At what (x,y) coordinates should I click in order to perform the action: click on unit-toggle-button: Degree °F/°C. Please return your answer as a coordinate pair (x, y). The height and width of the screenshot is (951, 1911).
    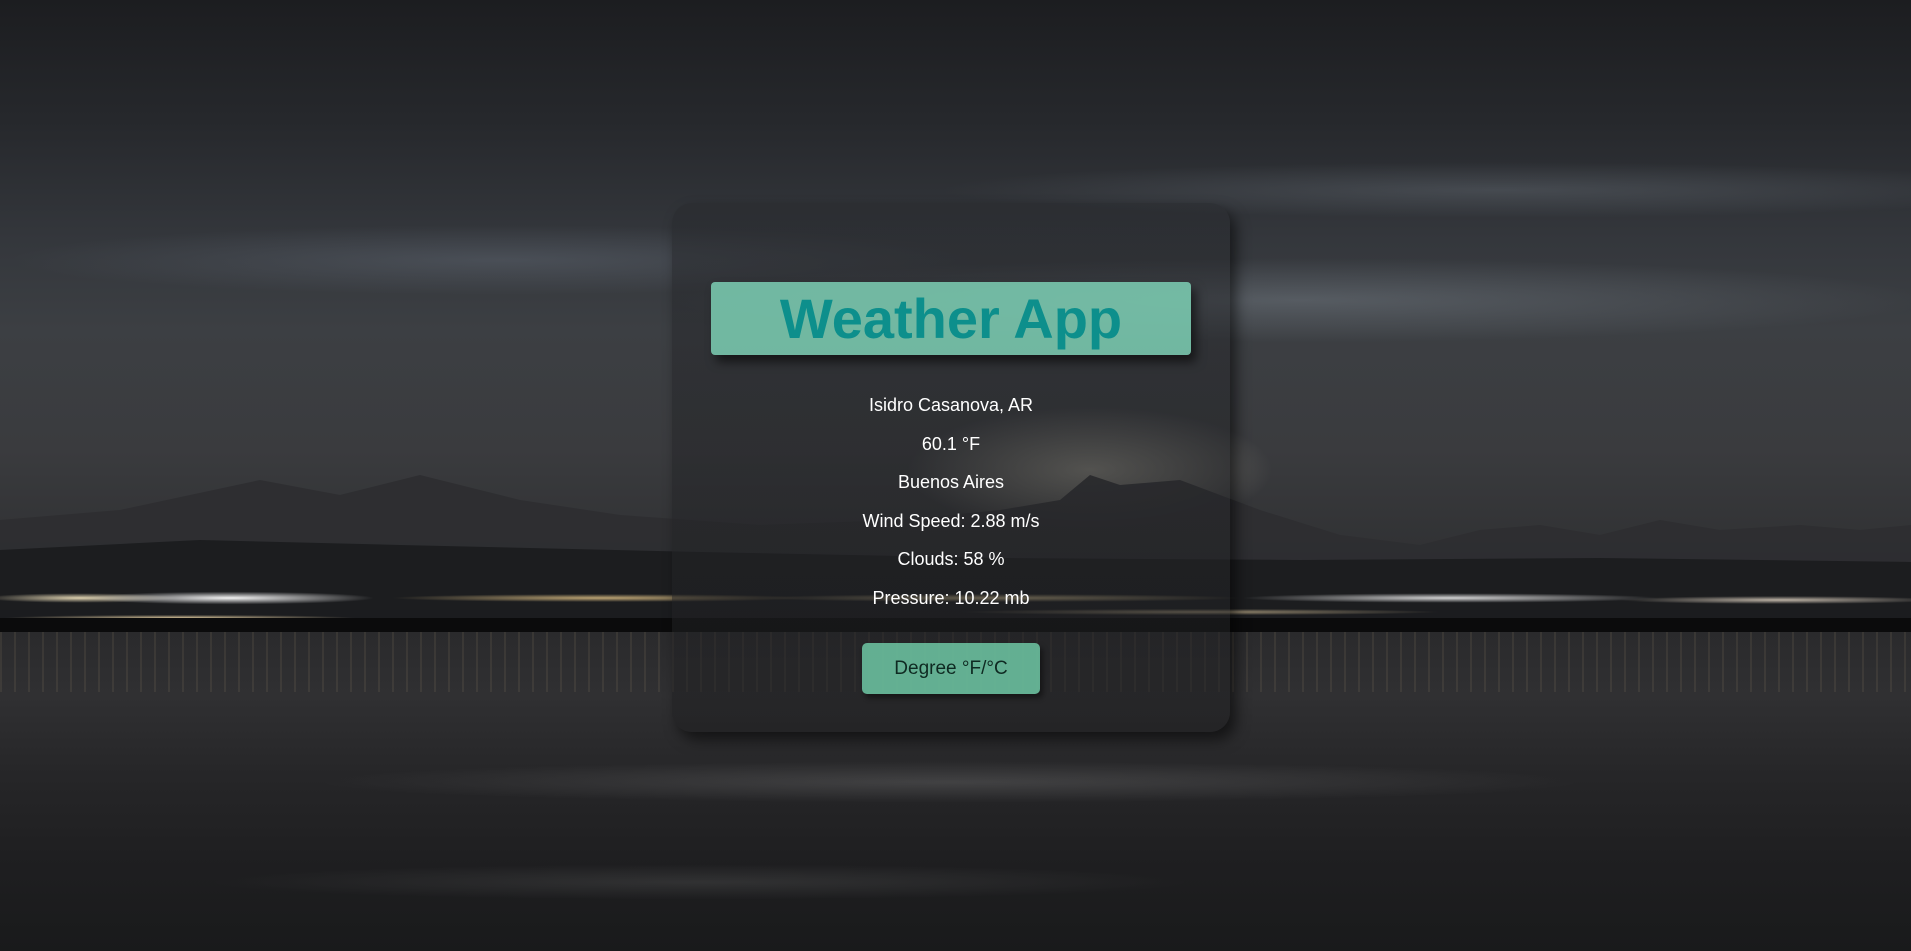
    Looking at the image, I should click on (951, 668).